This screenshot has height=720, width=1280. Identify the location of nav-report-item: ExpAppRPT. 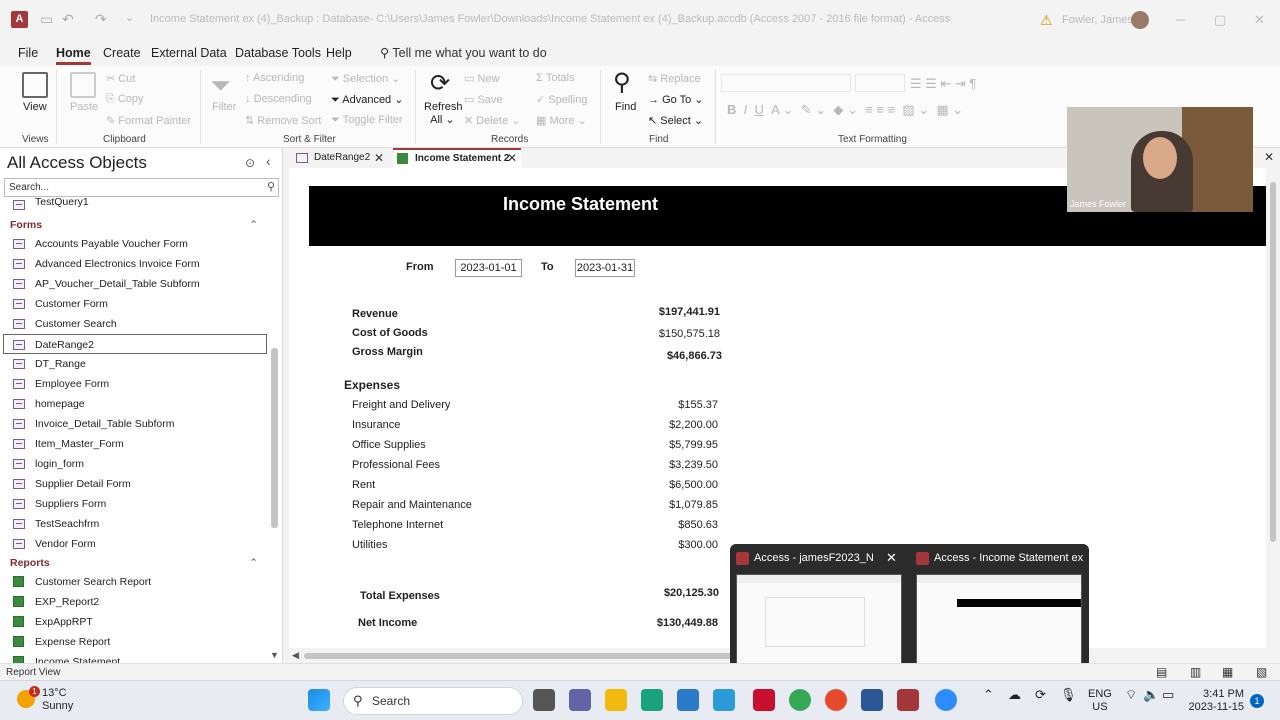
(134, 622).